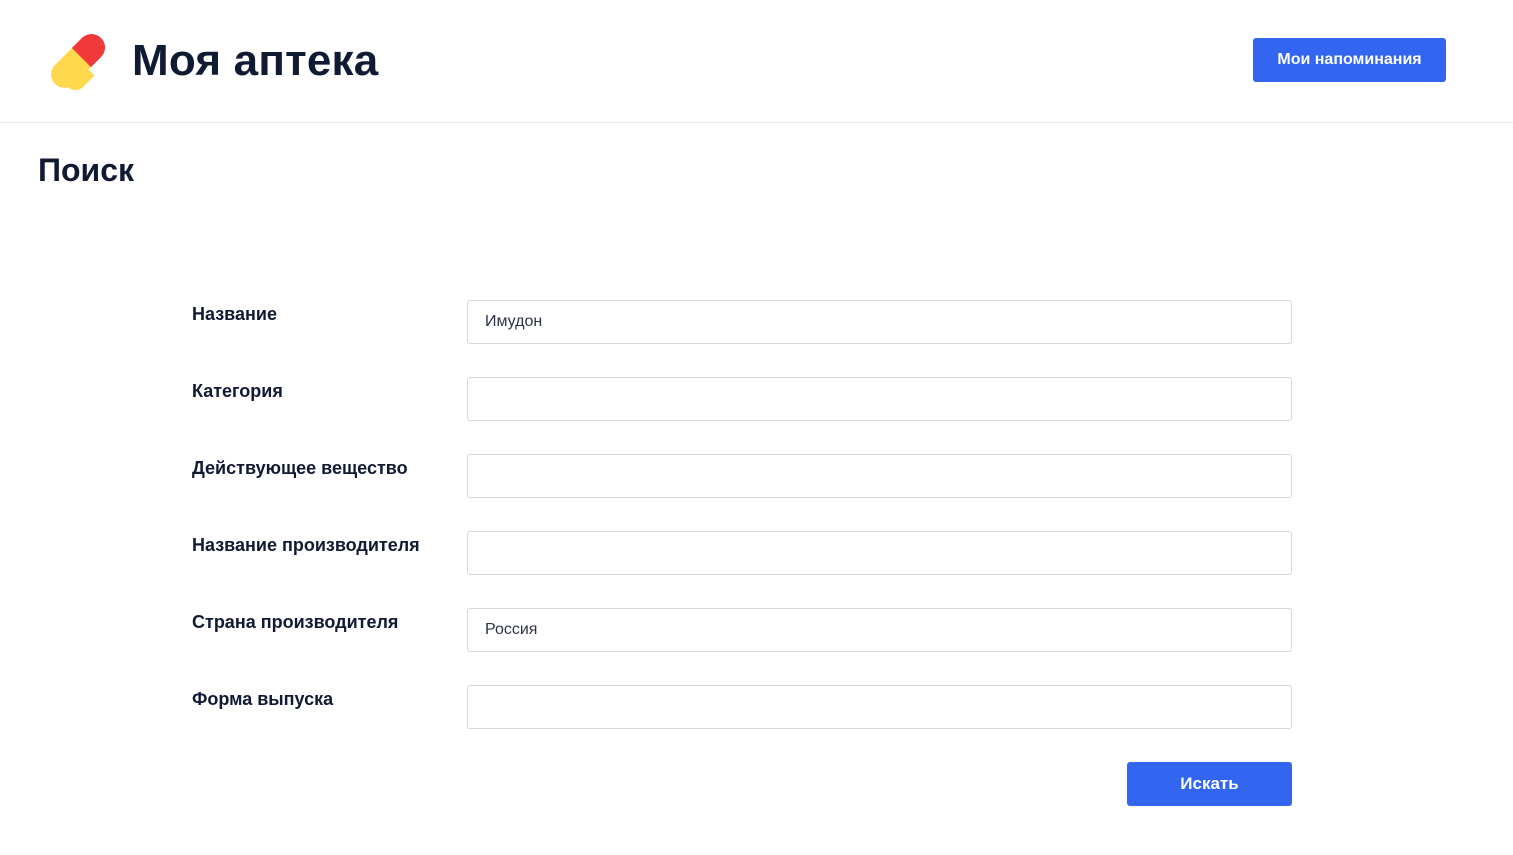 The height and width of the screenshot is (855, 1513). Describe the element at coordinates (78, 62) in the screenshot. I see `pill-capsule-icon` at that location.